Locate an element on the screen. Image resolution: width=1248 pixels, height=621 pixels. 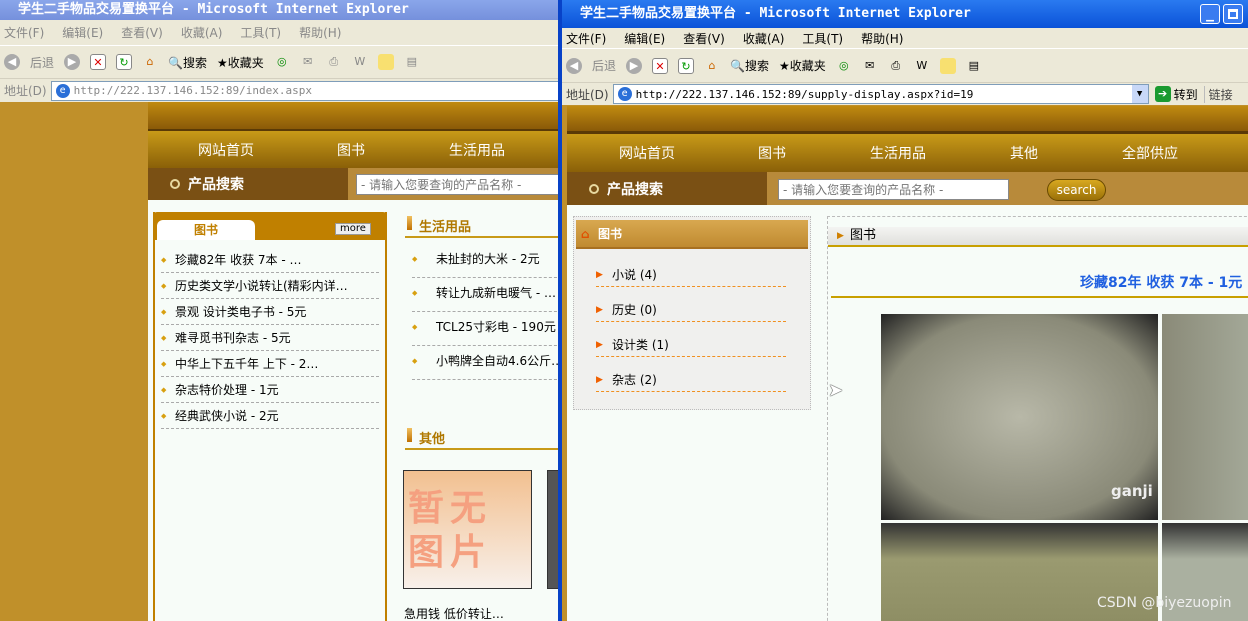
category-novel: 小说 (4) is located at coordinates (691, 276).